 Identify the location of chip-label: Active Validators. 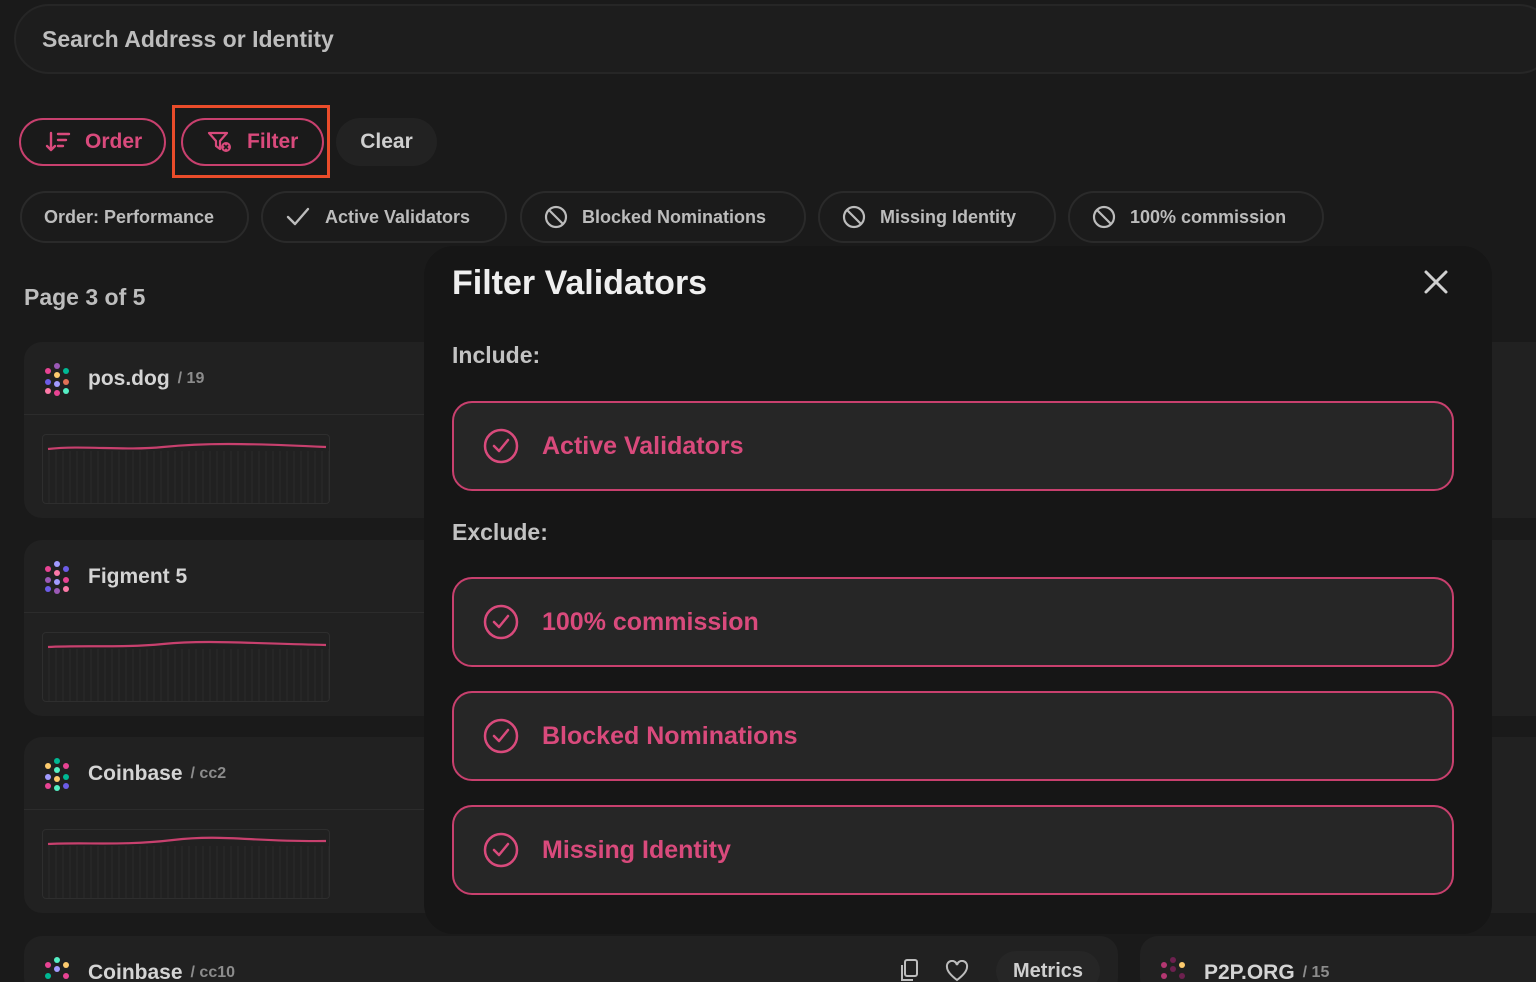
(398, 216).